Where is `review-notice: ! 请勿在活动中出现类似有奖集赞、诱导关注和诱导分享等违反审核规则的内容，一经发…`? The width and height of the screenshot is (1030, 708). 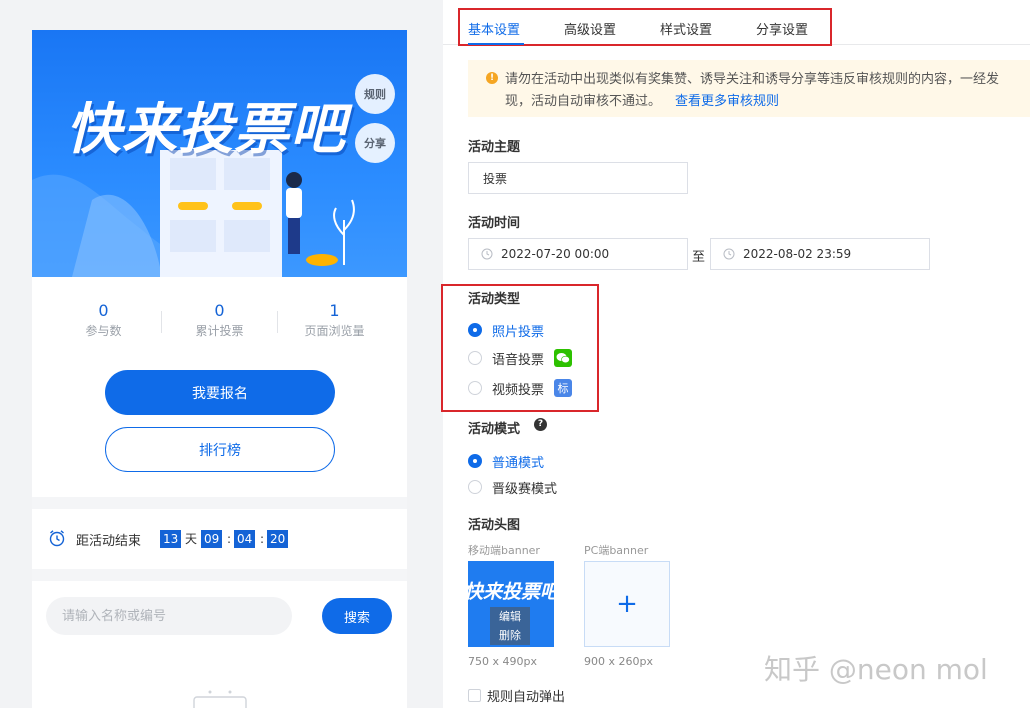 review-notice: ! 请勿在活动中出现类似有奖集赞、诱导关注和诱导分享等违反审核规则的内容，一经发… is located at coordinates (749, 88).